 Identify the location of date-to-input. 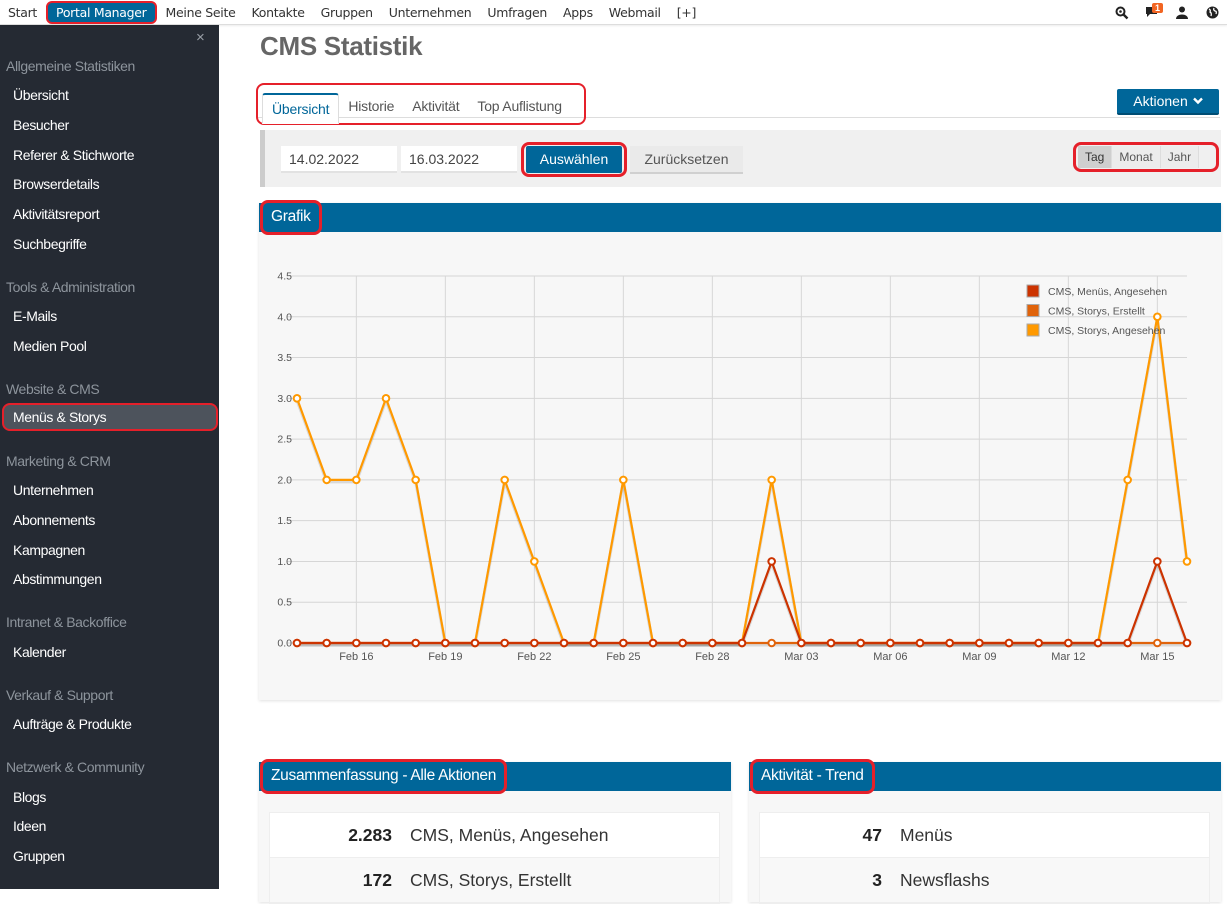
(459, 159).